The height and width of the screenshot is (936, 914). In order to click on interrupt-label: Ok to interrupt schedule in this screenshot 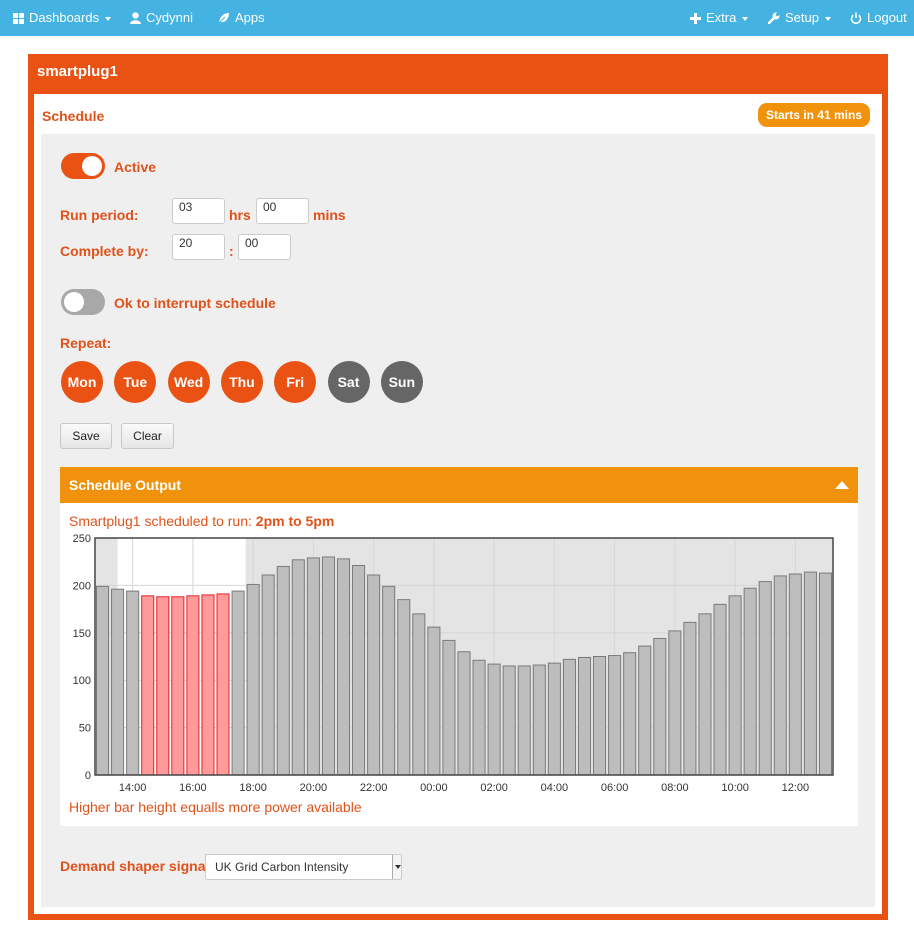, I will do `click(195, 303)`.